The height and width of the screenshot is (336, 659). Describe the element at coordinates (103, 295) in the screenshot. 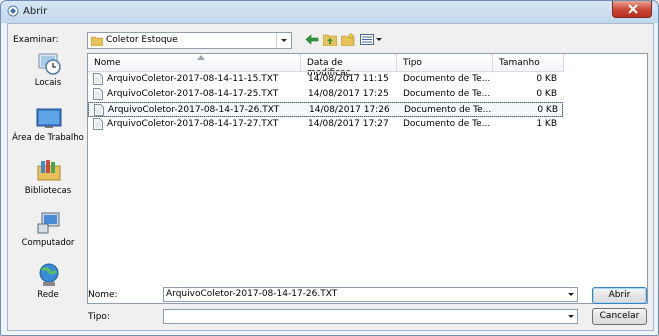

I see `file-name-label: Nome:` at that location.